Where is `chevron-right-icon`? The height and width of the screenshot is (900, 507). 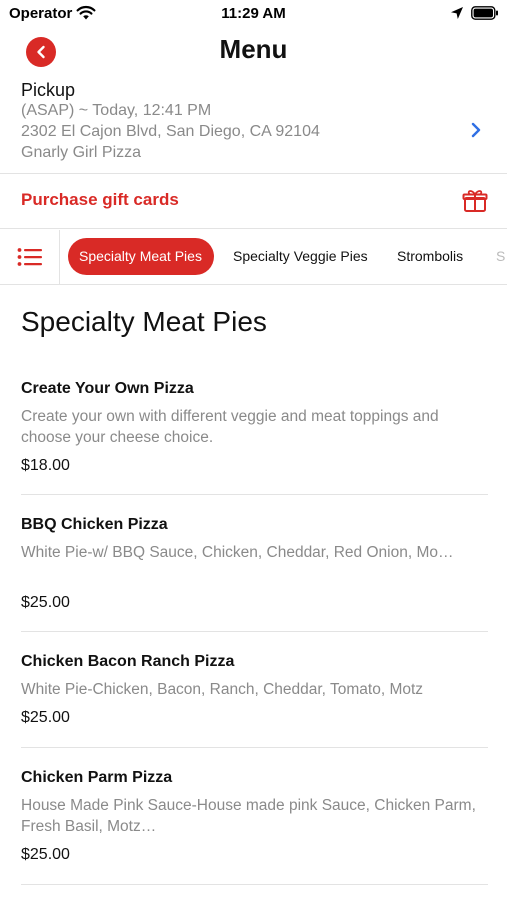 chevron-right-icon is located at coordinates (476, 130).